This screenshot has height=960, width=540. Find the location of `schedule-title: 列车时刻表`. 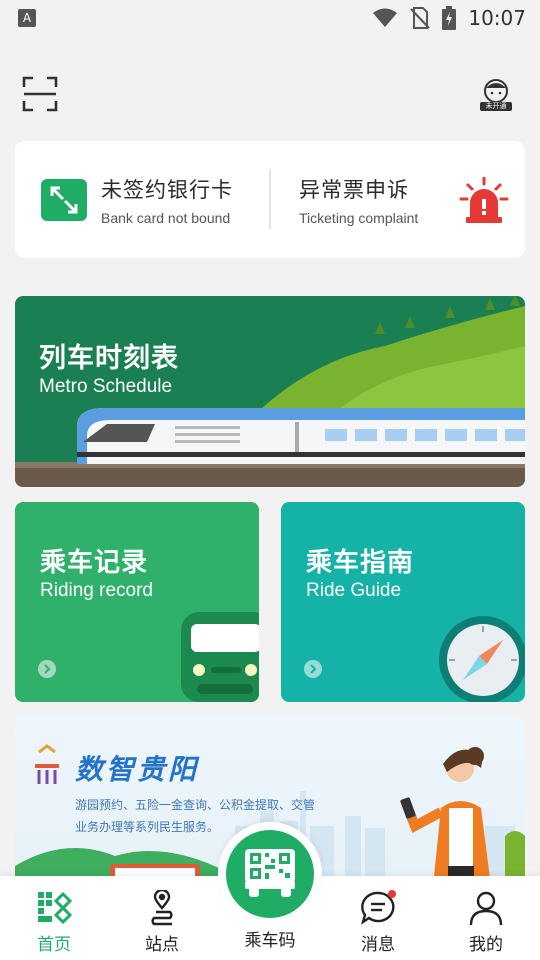

schedule-title: 列车时刻表 is located at coordinates (109, 358).